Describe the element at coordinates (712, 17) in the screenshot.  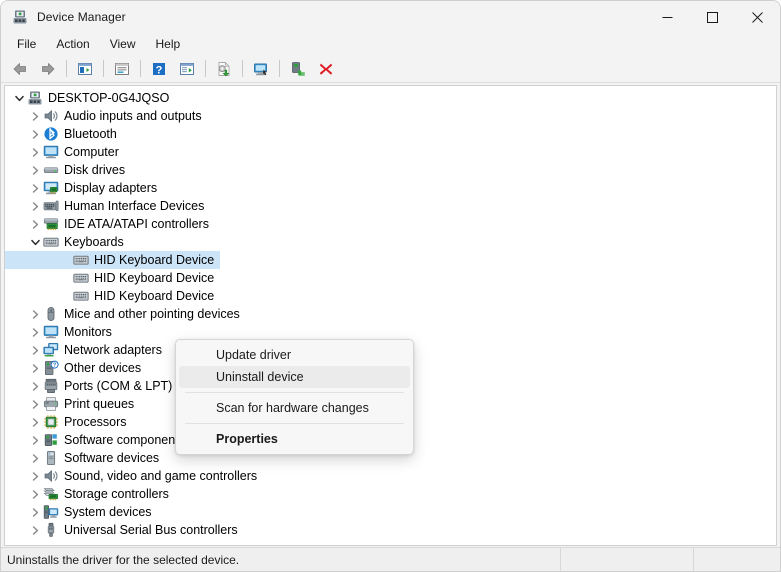
I see `maximize-button` at that location.